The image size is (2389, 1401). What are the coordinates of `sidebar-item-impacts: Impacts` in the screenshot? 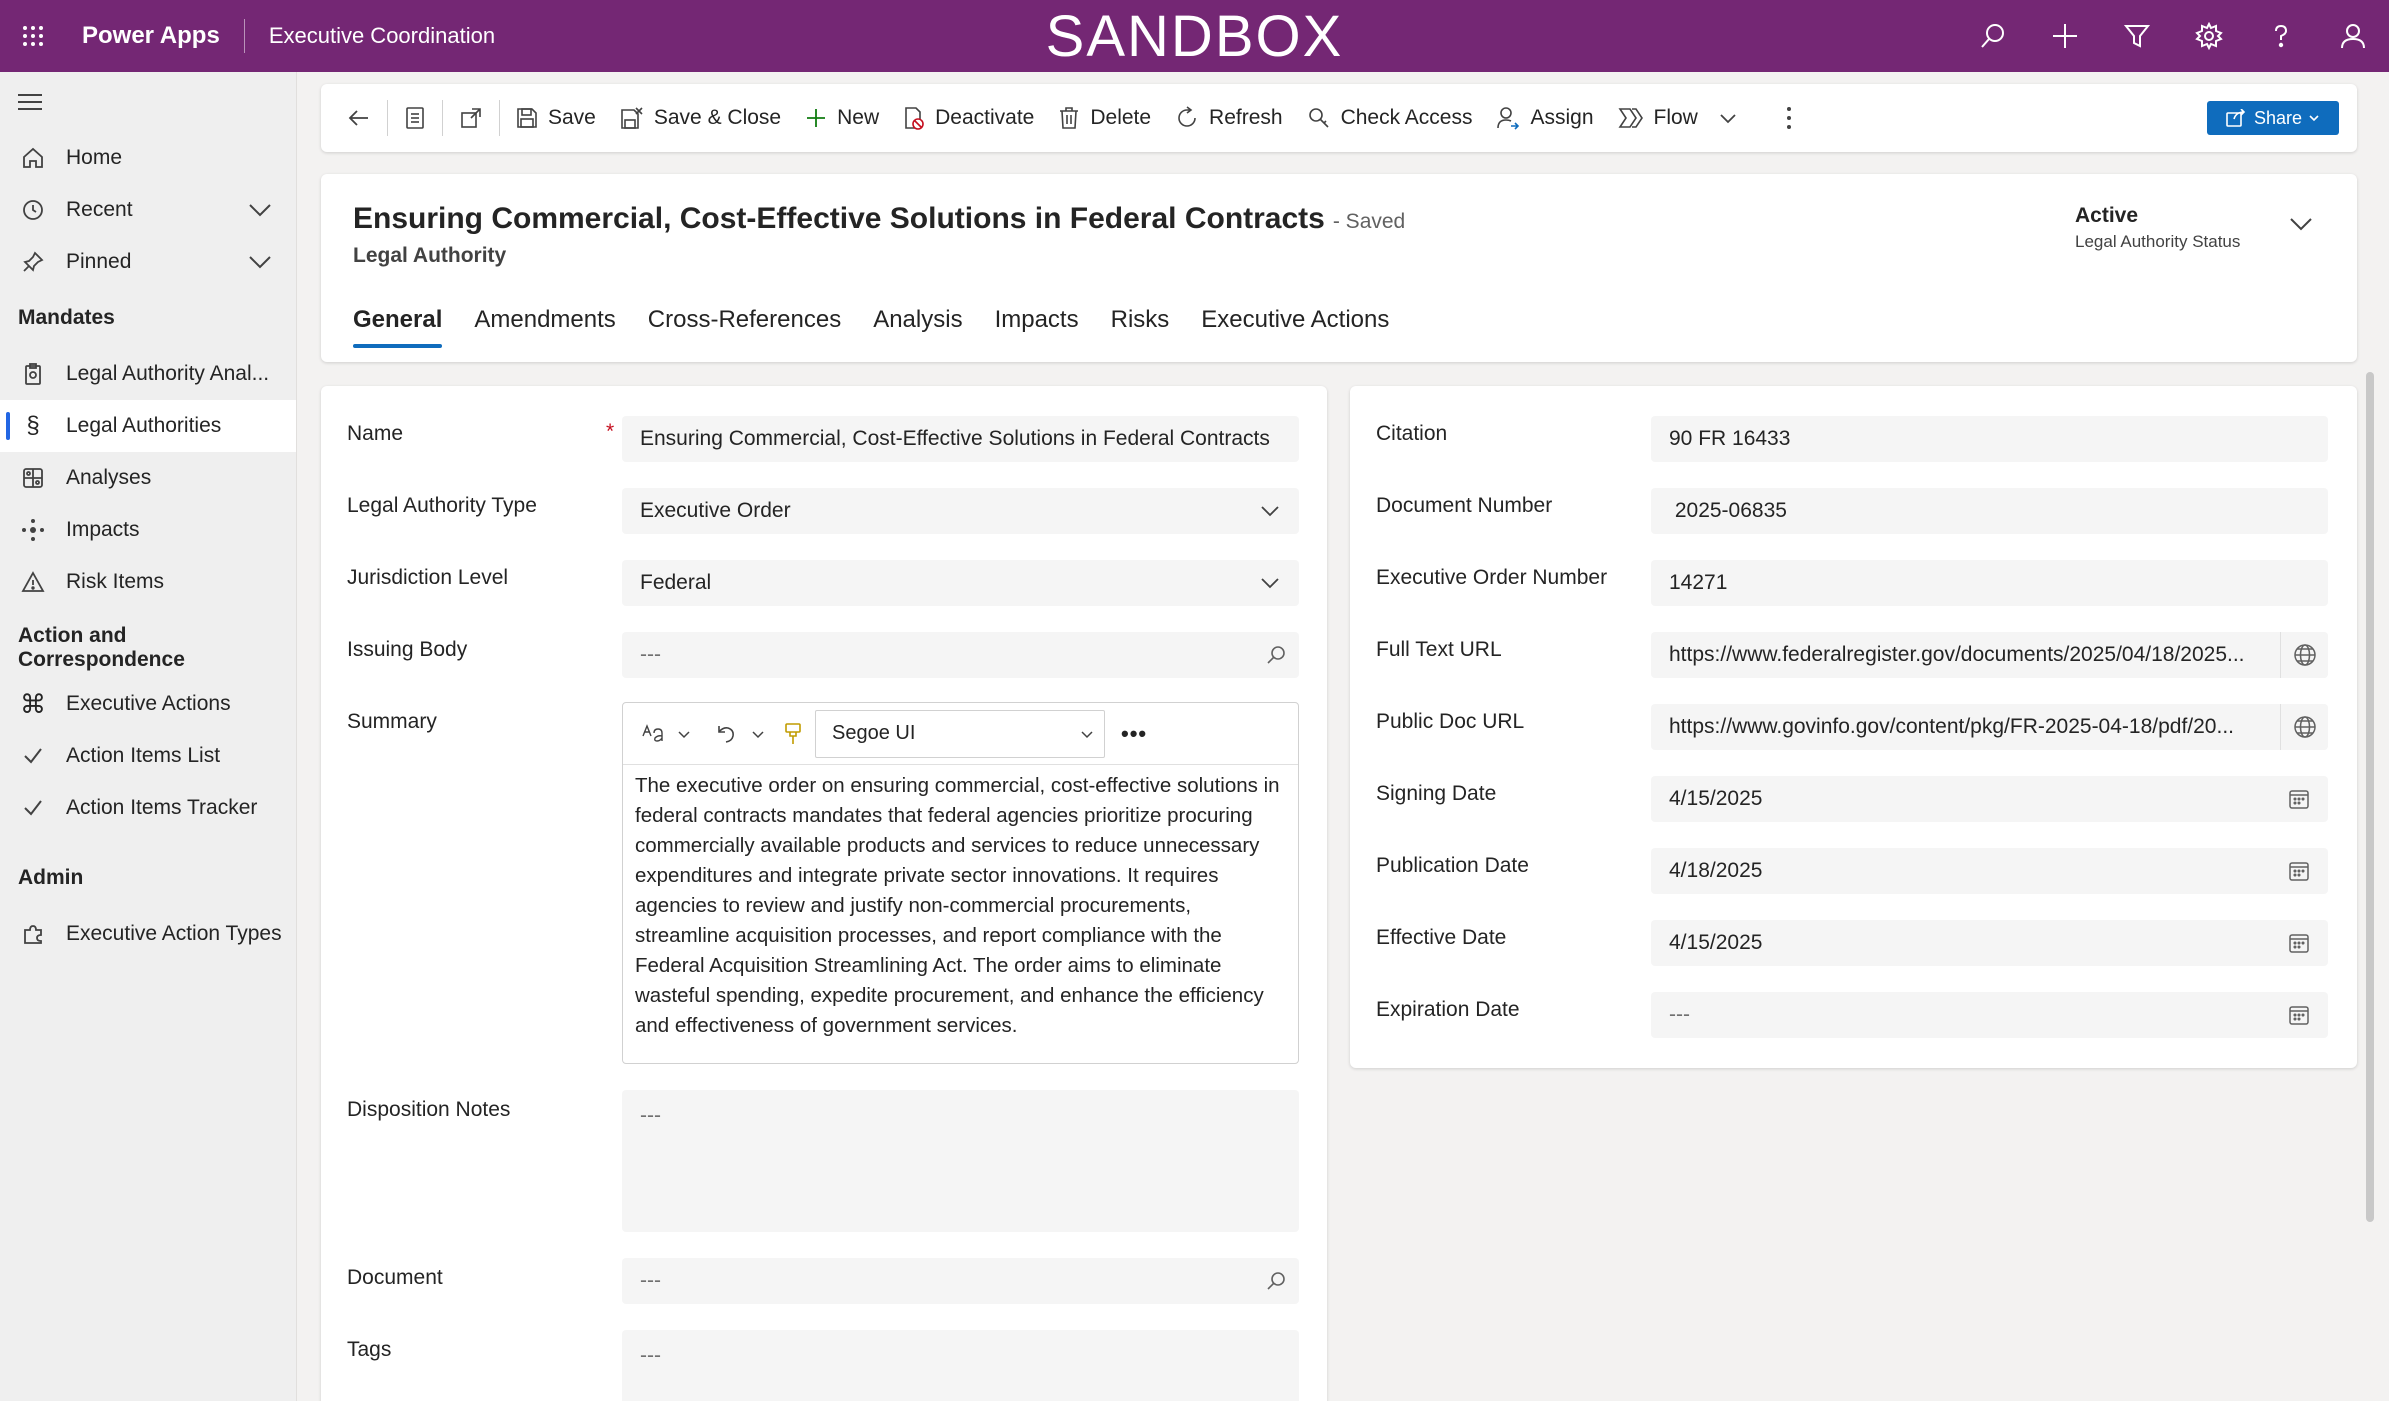 It's located at (148, 530).